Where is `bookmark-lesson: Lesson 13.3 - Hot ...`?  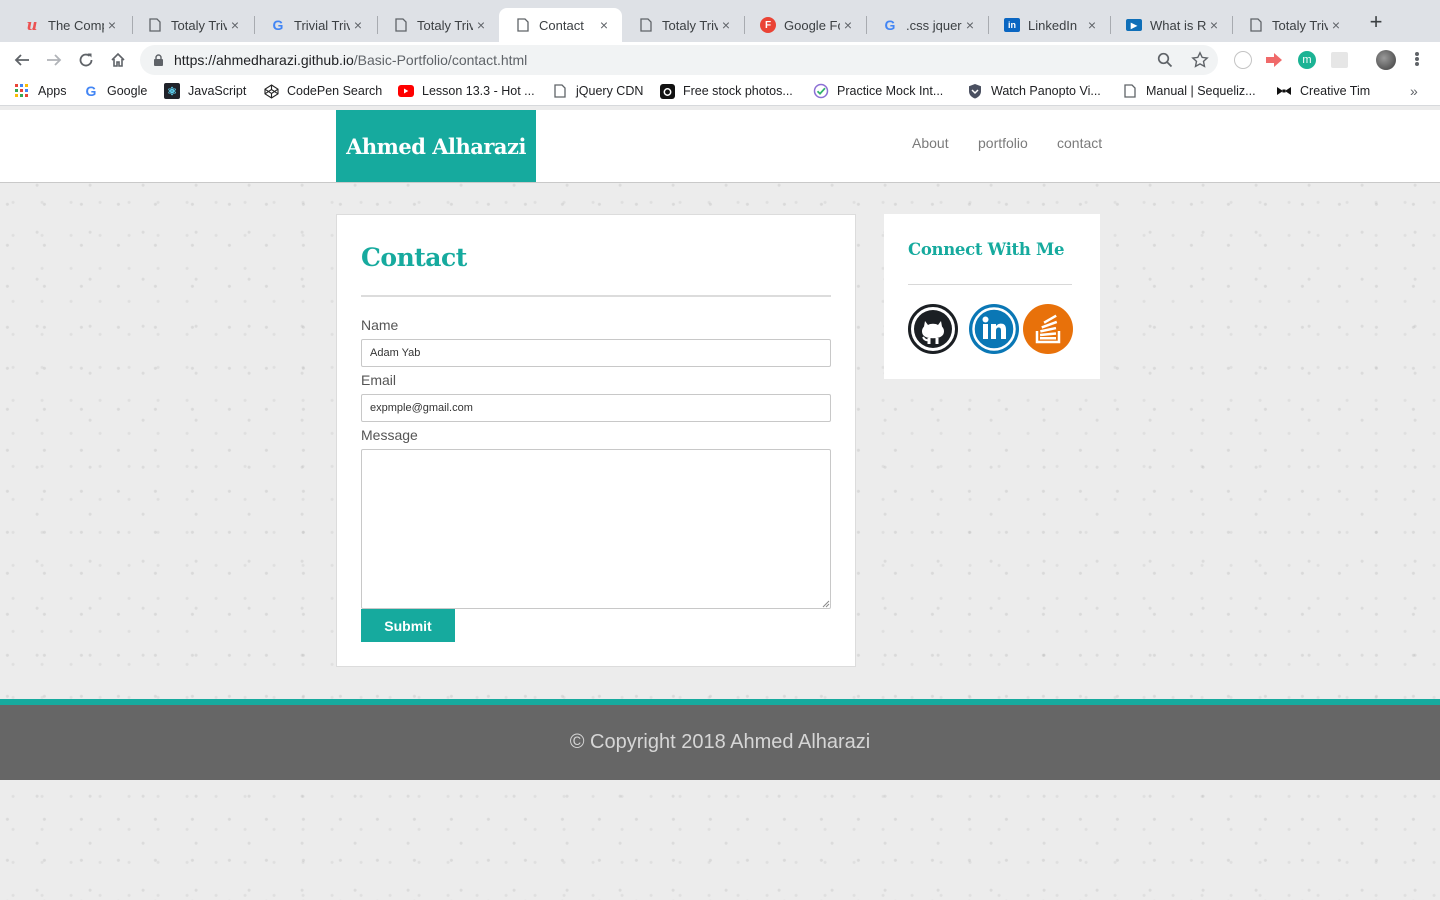
bookmark-lesson: Lesson 13.3 - Hot ... is located at coordinates (466, 91).